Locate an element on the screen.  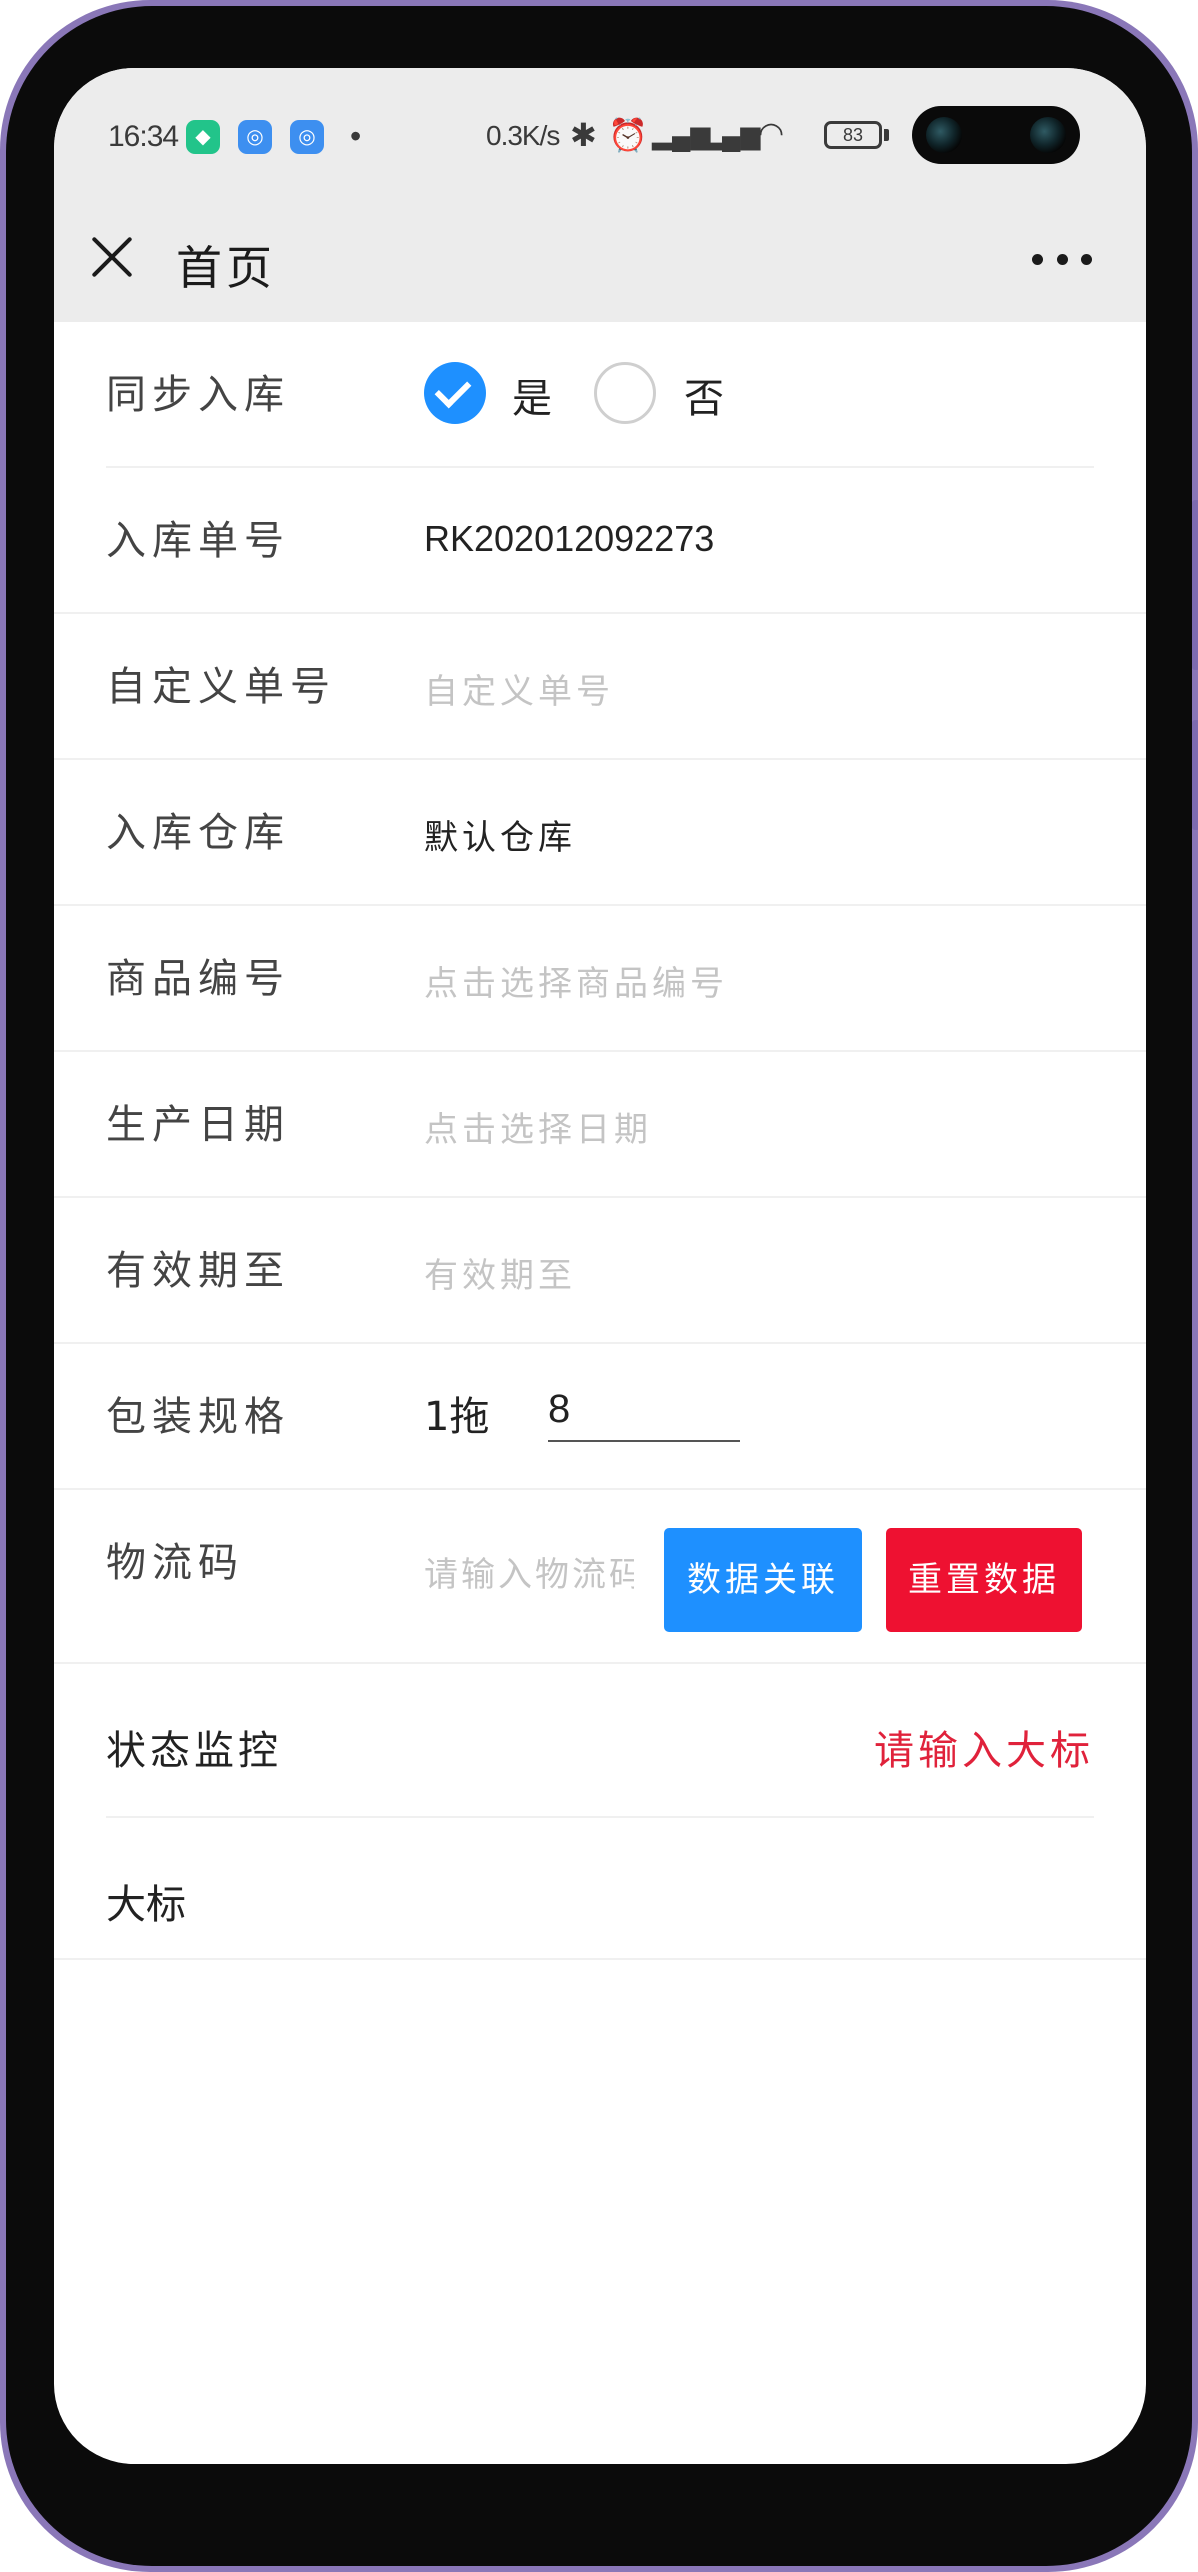
alarm-icon: ⏰ is located at coordinates (628, 135).